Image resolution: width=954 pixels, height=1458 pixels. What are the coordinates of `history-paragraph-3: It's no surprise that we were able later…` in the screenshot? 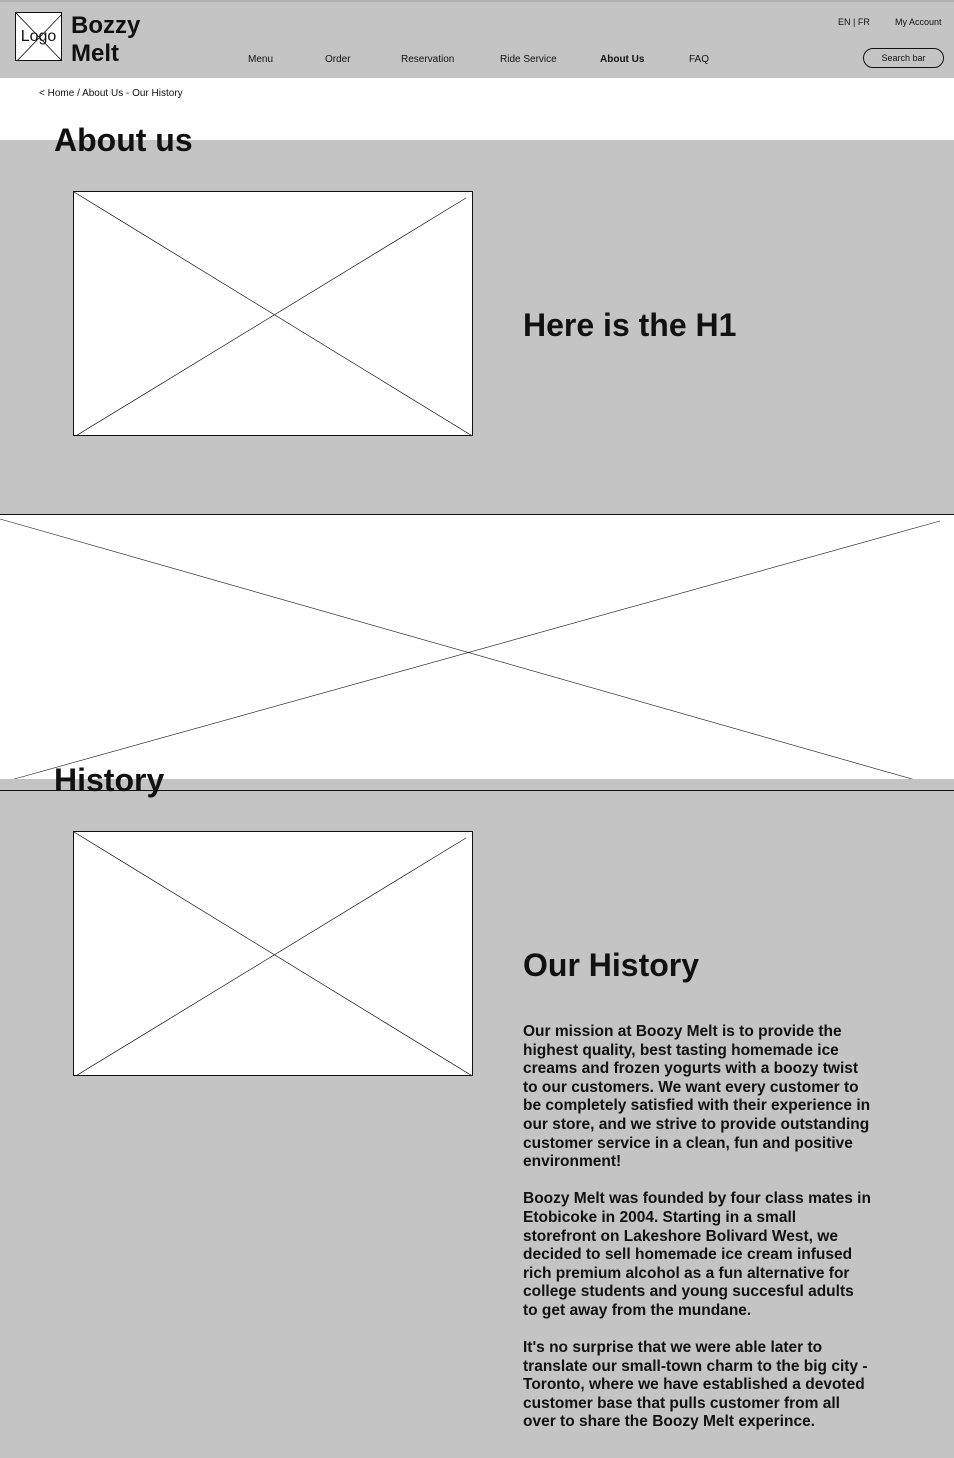 It's located at (695, 1385).